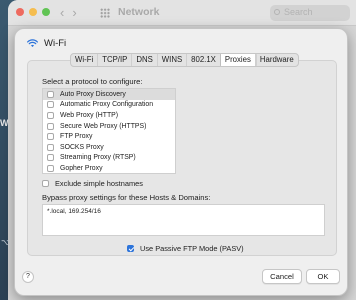 Image resolution: width=356 pixels, height=300 pixels. Describe the element at coordinates (76, 137) in the screenshot. I see `protocol-label: FTP Proxy` at that location.